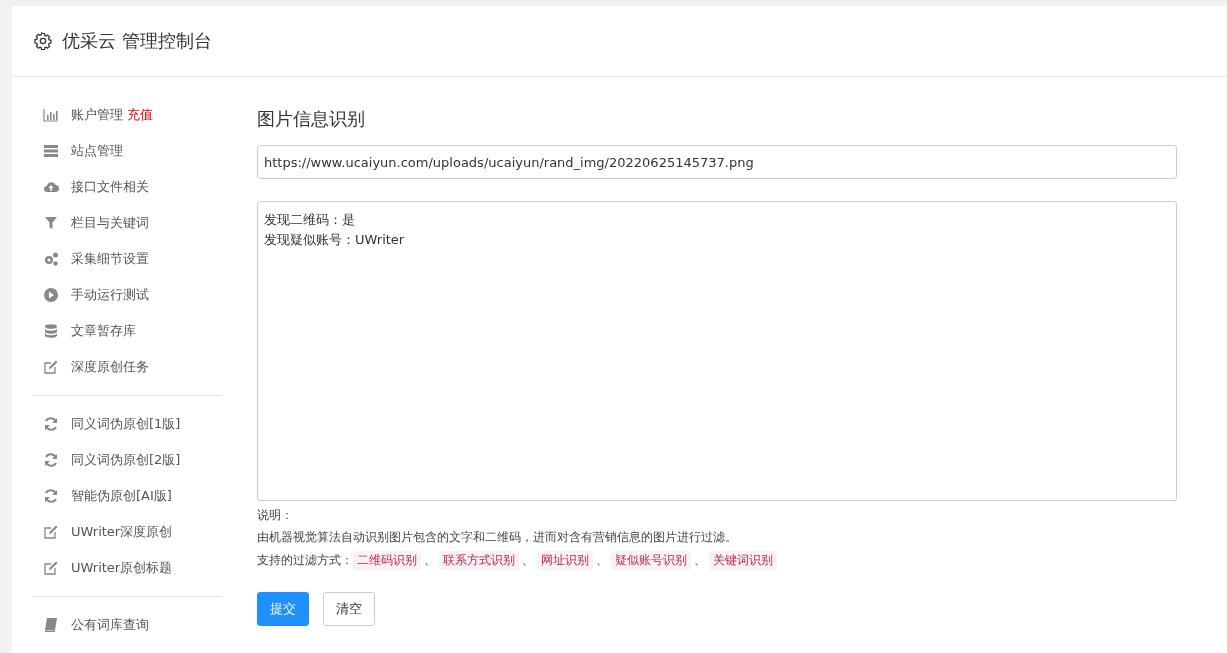 The width and height of the screenshot is (1227, 653). I want to click on url-field: https://www.ucaiyun.com/uploads/ucaiyun/rand_img/20220625145737.png, so click(717, 162).